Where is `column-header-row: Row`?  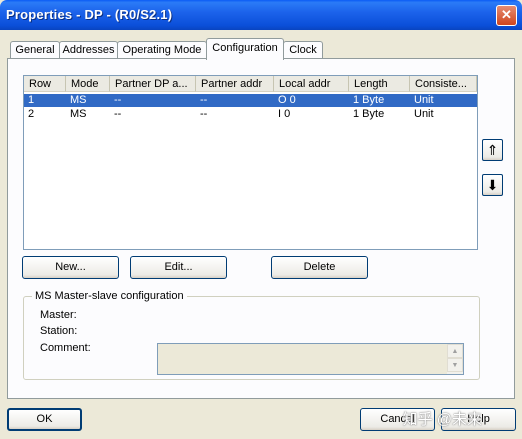 column-header-row: Row is located at coordinates (45, 84).